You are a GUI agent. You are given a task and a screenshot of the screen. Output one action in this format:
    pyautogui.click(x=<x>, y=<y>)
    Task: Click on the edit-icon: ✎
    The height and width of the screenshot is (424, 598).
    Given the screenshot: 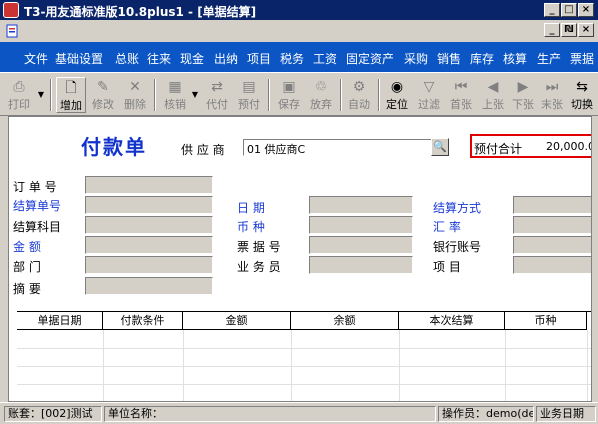 What is the action you would take?
    pyautogui.click(x=103, y=87)
    